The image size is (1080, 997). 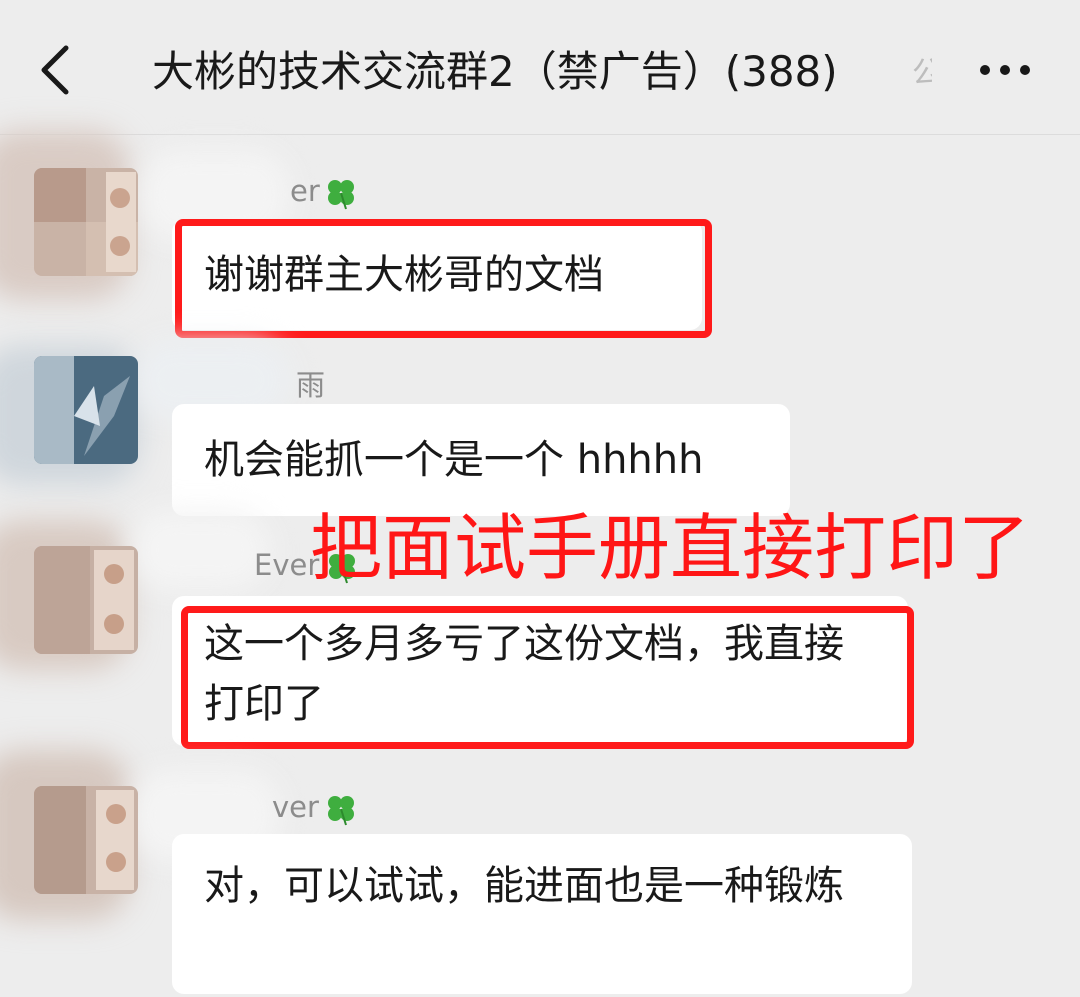 I want to click on more-button, so click(x=1005, y=70).